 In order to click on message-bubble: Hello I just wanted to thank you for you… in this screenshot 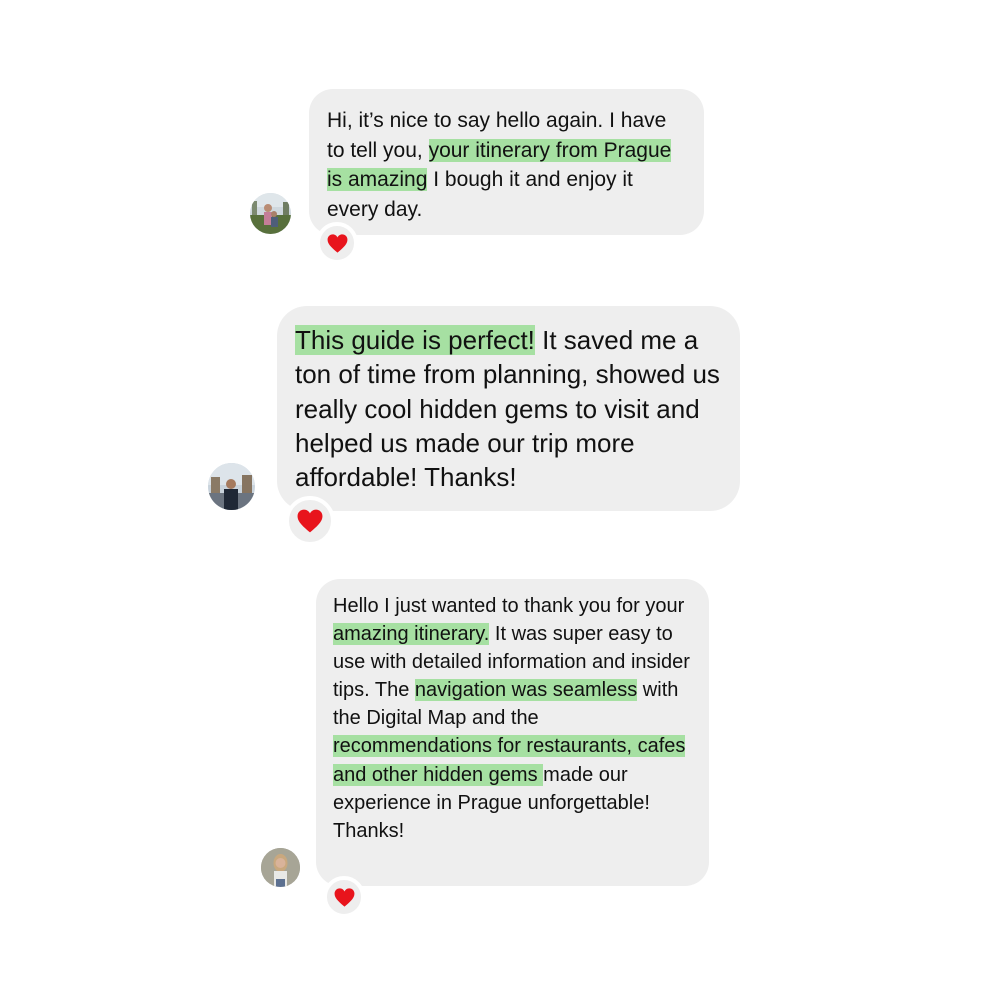, I will do `click(512, 732)`.